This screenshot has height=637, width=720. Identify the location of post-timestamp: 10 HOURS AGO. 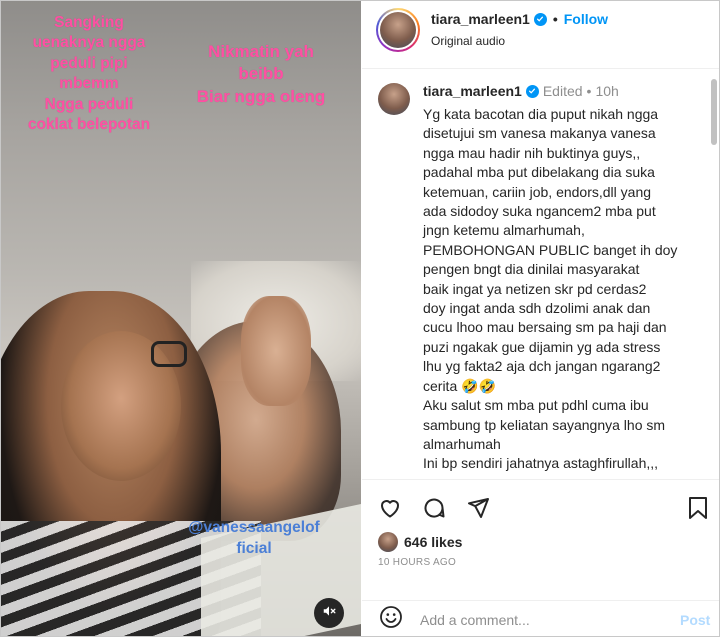
(417, 562).